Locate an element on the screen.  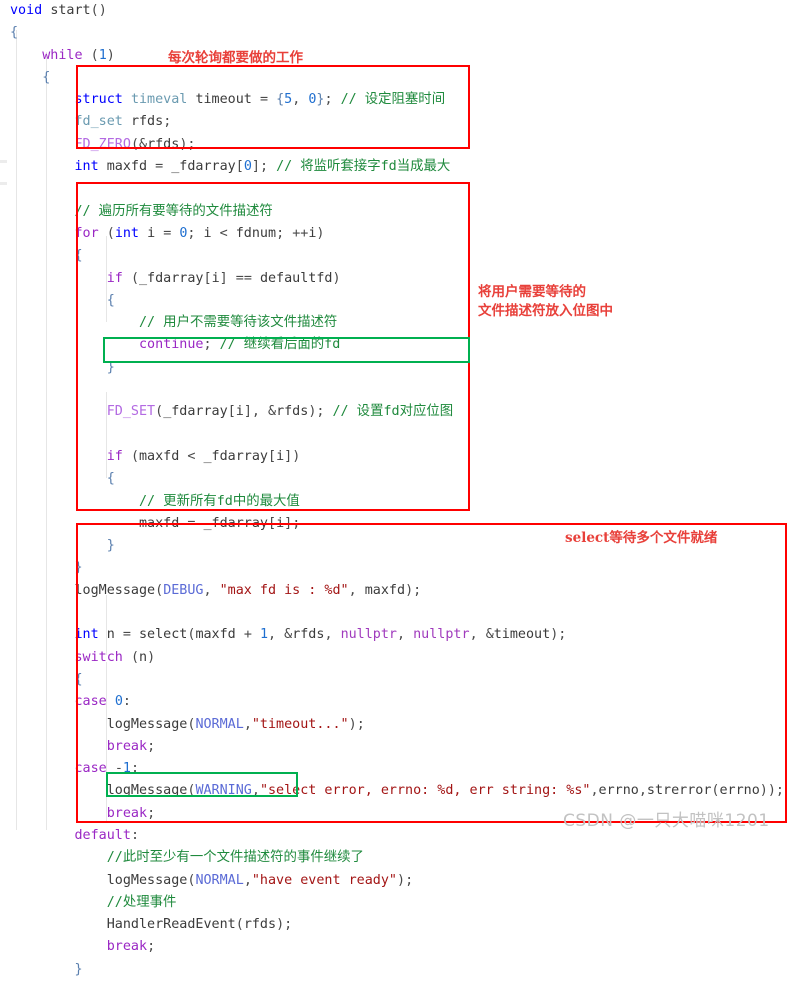
code-line: // 遍历所有要等待的文件描述符 is located at coordinates (398, 212).